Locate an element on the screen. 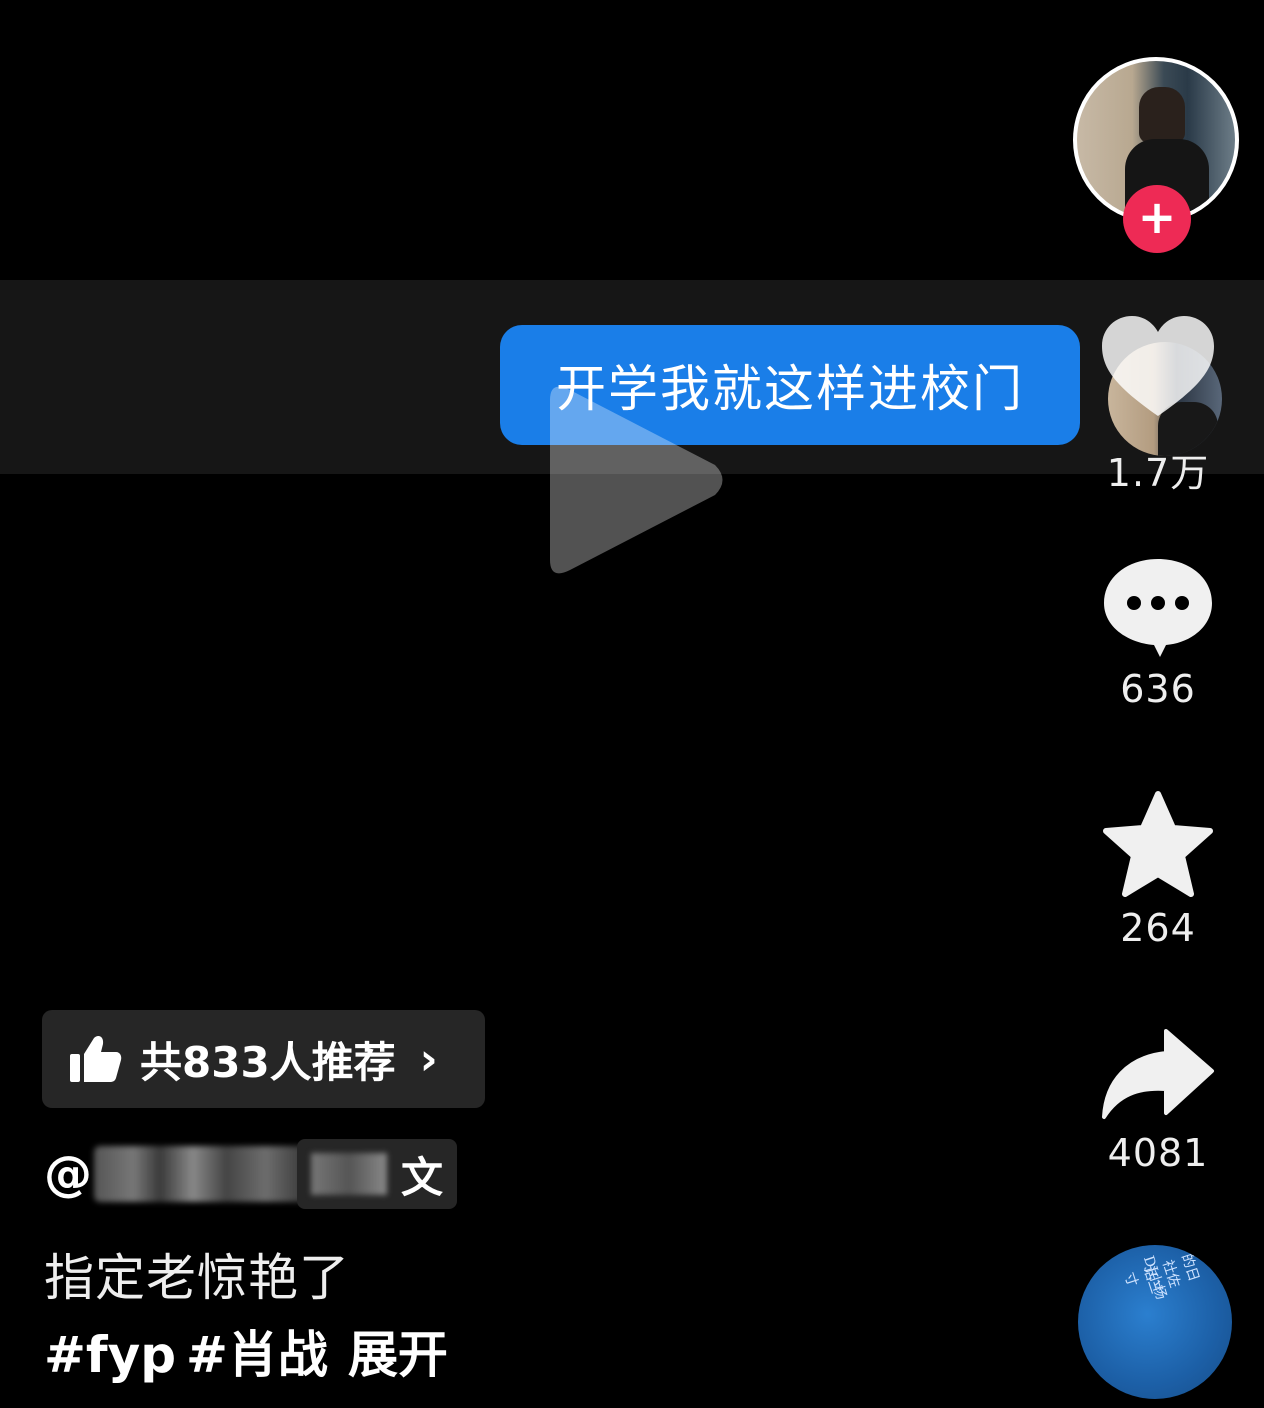  creator-avatar: + is located at coordinates (1156, 155).